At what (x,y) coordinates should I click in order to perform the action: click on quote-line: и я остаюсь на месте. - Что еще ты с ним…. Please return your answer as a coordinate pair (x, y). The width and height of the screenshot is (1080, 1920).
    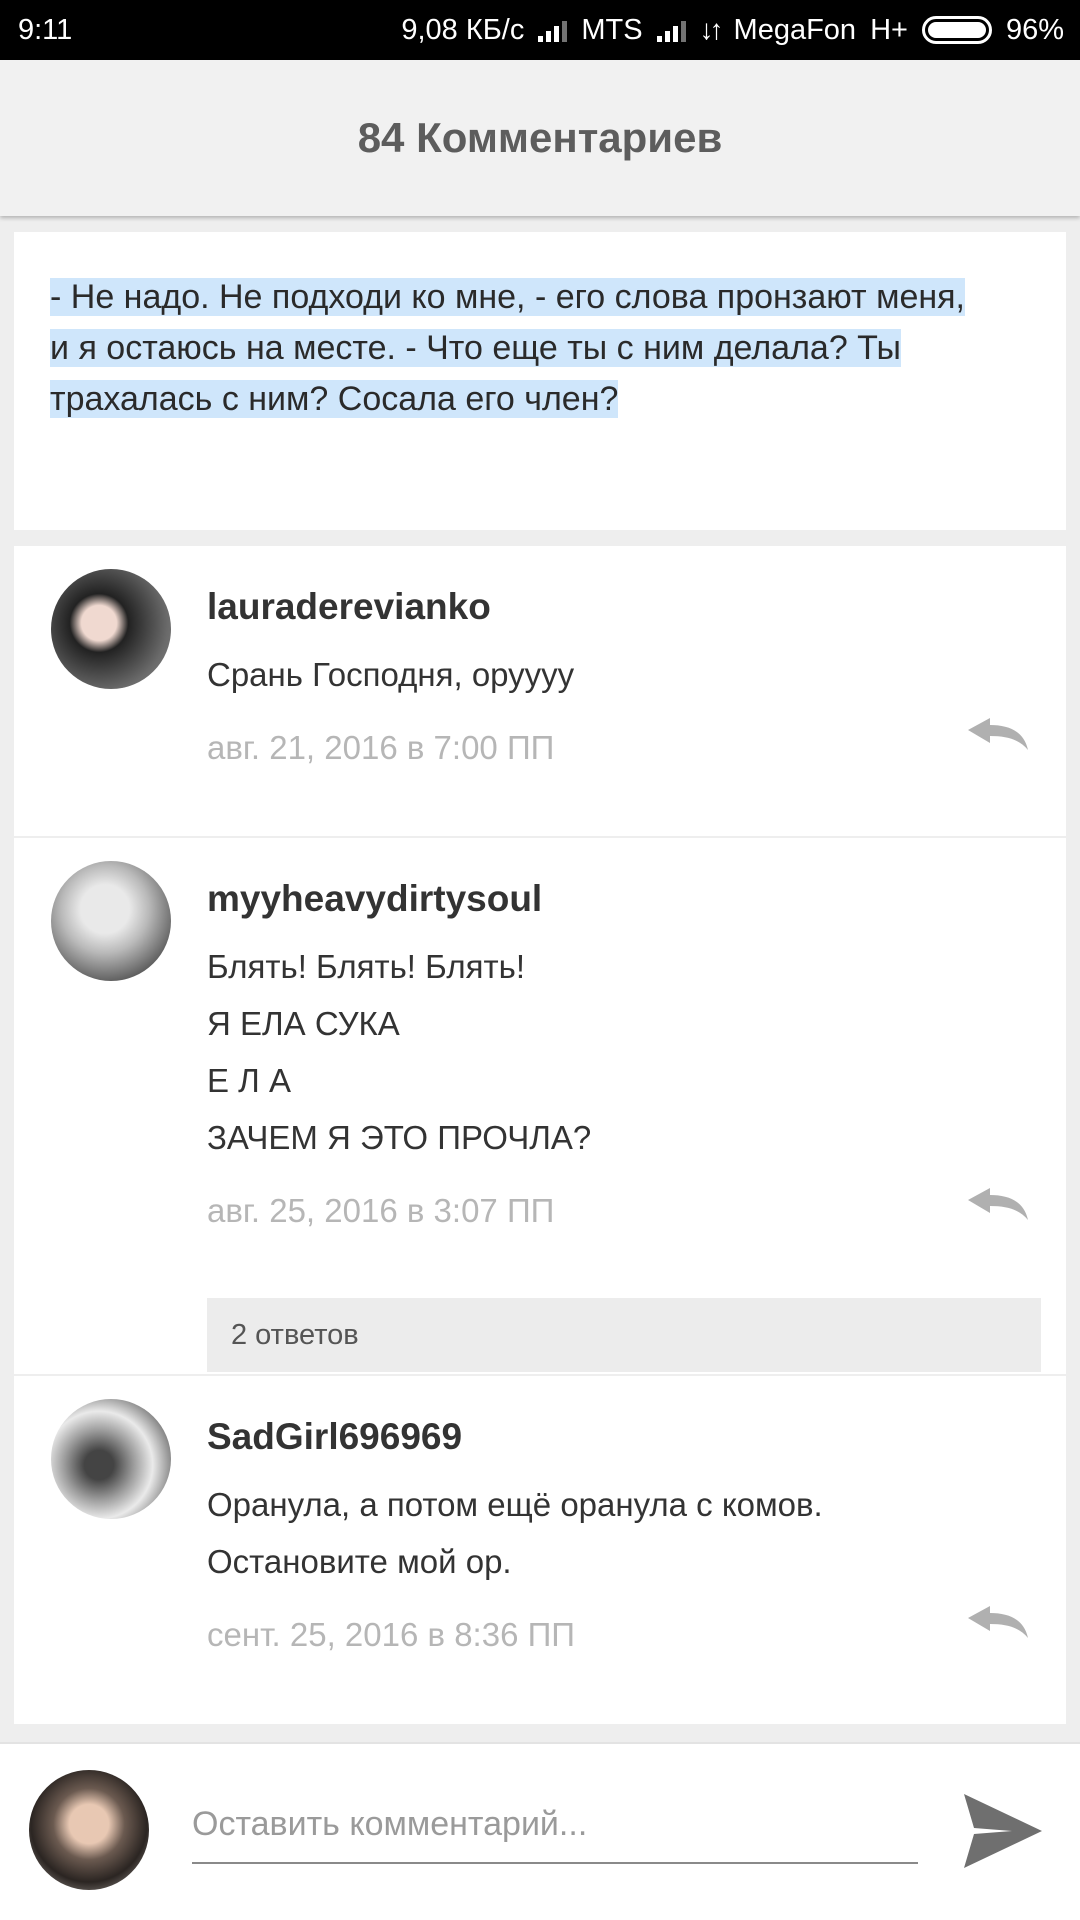
    Looking at the image, I should click on (475, 348).